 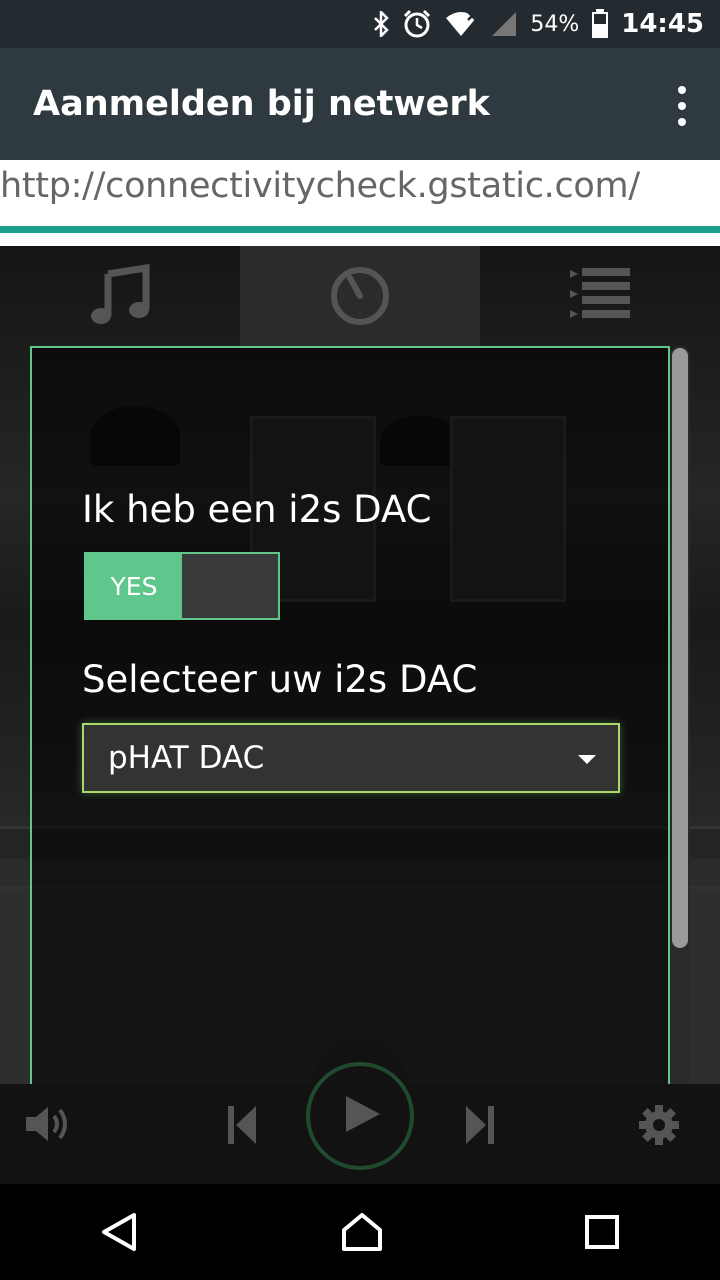 I want to click on settings-gear-icon, so click(x=659, y=1125).